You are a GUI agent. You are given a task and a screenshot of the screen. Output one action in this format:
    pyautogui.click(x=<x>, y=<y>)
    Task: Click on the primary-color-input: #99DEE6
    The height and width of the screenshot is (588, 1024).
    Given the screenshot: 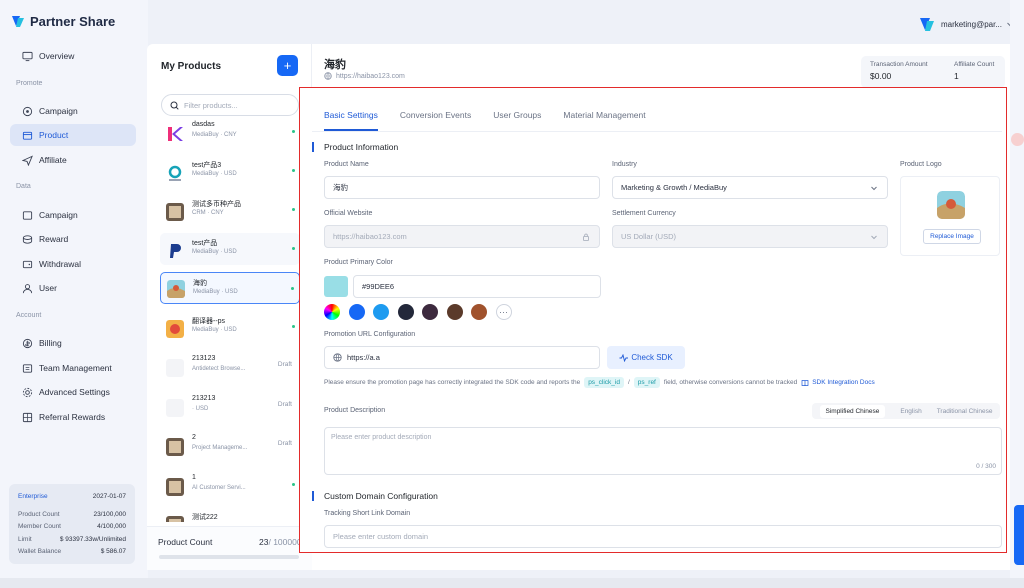 What is the action you would take?
    pyautogui.click(x=477, y=286)
    